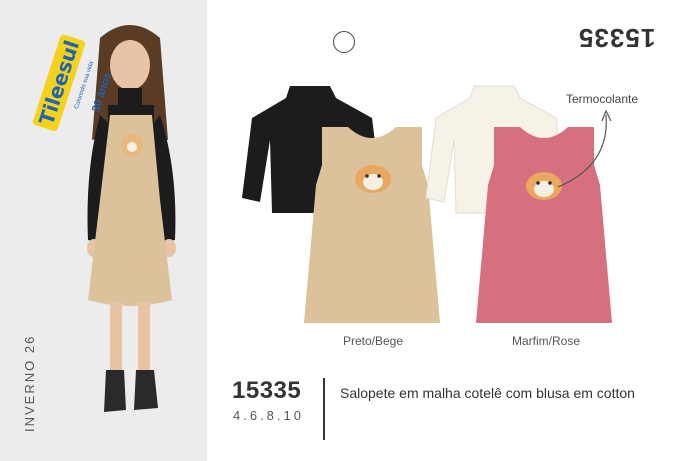  I want to click on size-range: 4.6.8.10, so click(268, 415).